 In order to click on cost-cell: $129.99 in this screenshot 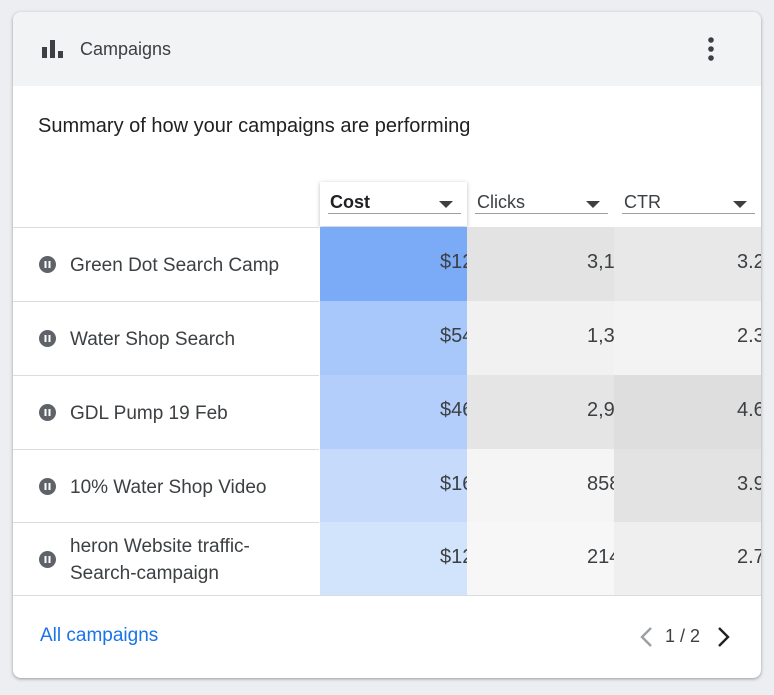, I will do `click(416, 264)`.